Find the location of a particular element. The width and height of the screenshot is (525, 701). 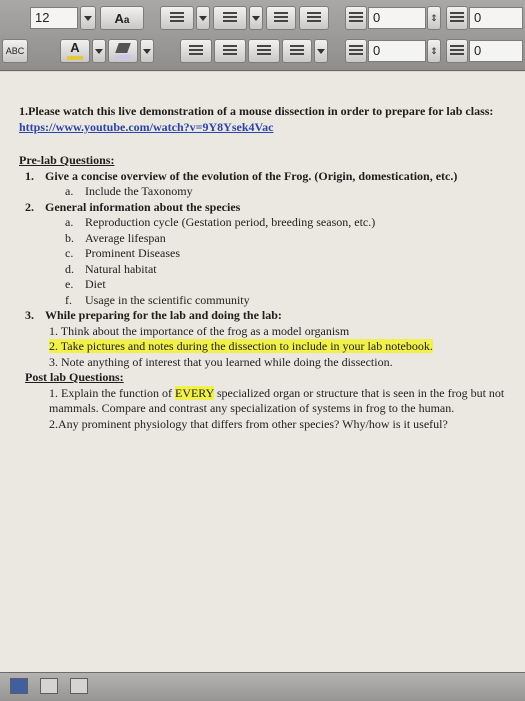

justify-icon is located at coordinates (297, 51).